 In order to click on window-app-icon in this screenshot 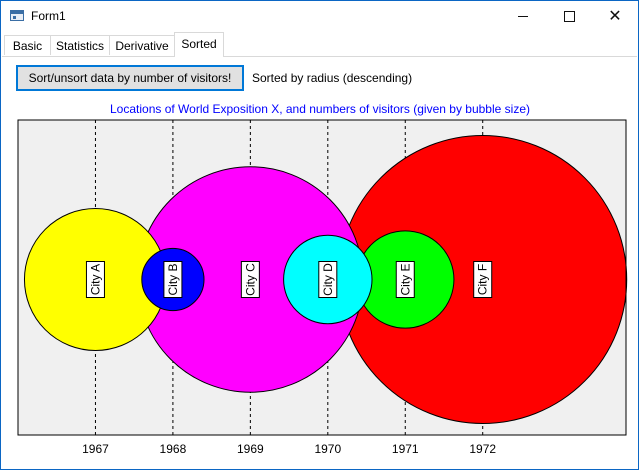, I will do `click(17, 15)`.